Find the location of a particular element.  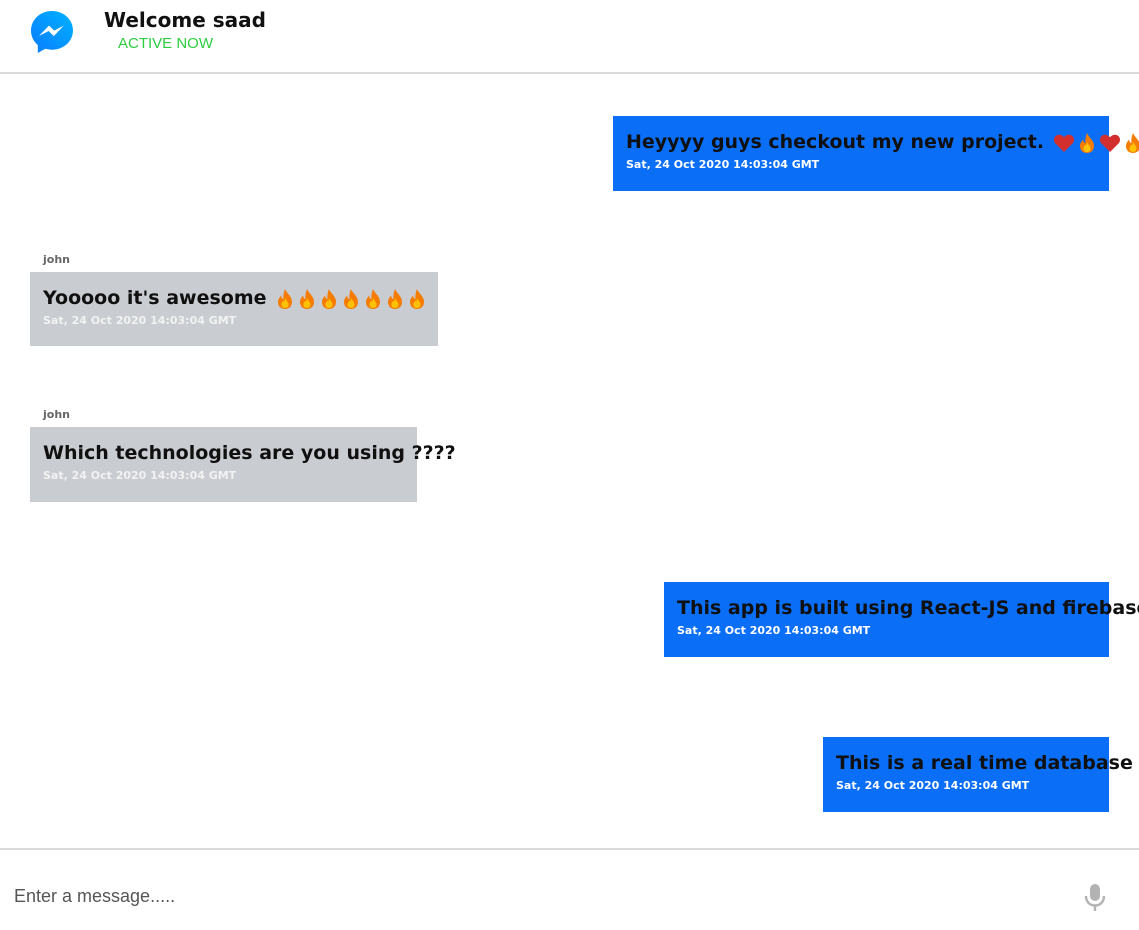

chat-header: Welcome saad ACTIVE NOW is located at coordinates (569, 37).